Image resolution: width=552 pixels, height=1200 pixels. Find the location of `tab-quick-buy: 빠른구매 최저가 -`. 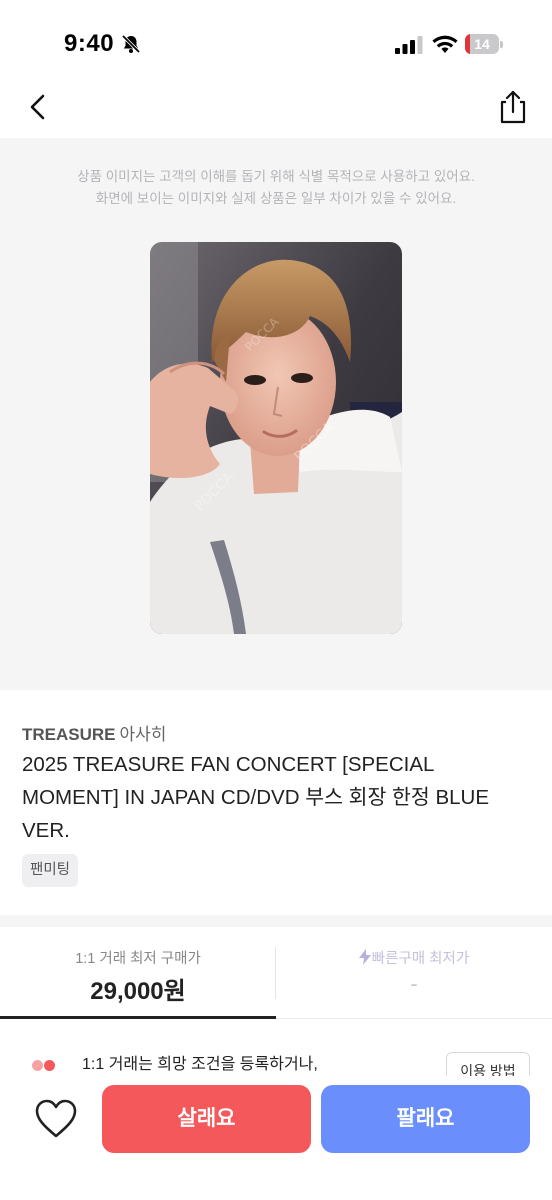

tab-quick-buy: 빠른구매 최저가 - is located at coordinates (414, 973).